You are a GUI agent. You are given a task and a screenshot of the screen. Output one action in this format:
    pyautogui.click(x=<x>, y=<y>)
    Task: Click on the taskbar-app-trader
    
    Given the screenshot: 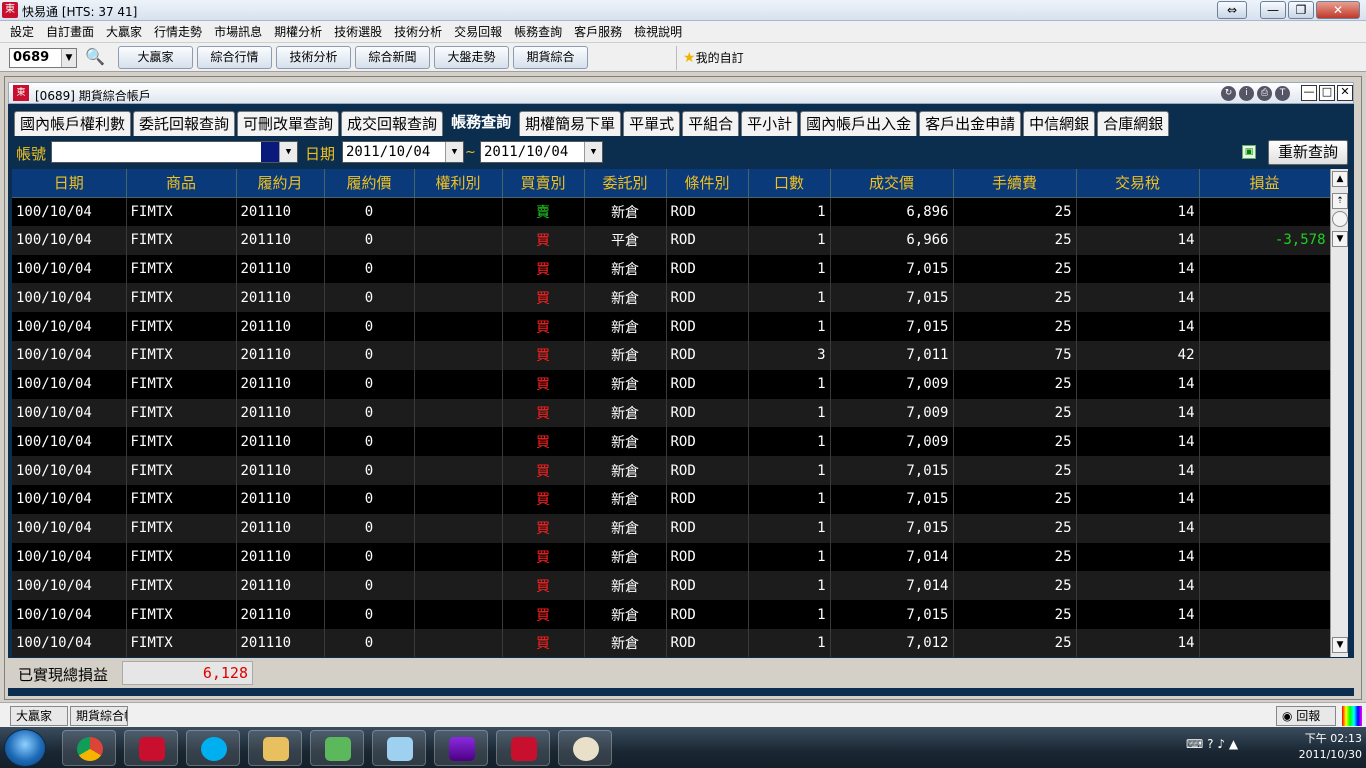 What is the action you would take?
    pyautogui.click(x=151, y=748)
    